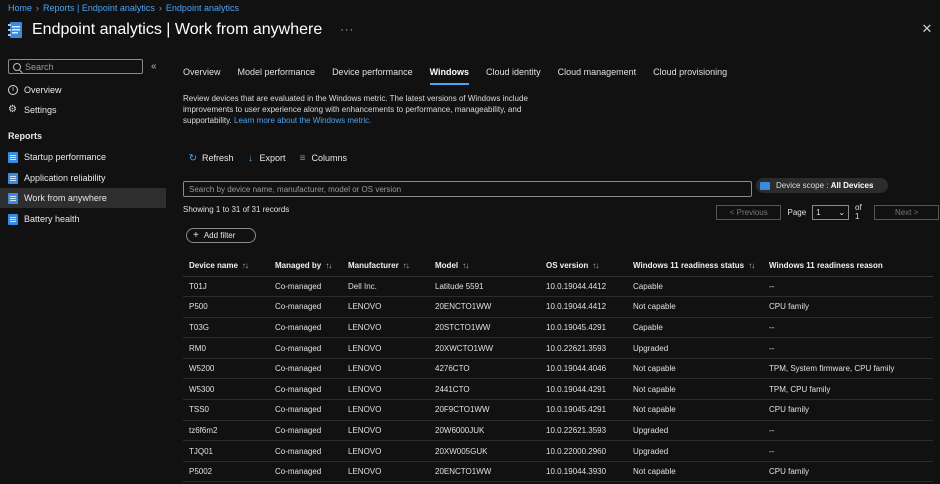 The width and height of the screenshot is (940, 484). Describe the element at coordinates (39, 66) in the screenshot. I see `sidebar-search-placeholder: Search` at that location.